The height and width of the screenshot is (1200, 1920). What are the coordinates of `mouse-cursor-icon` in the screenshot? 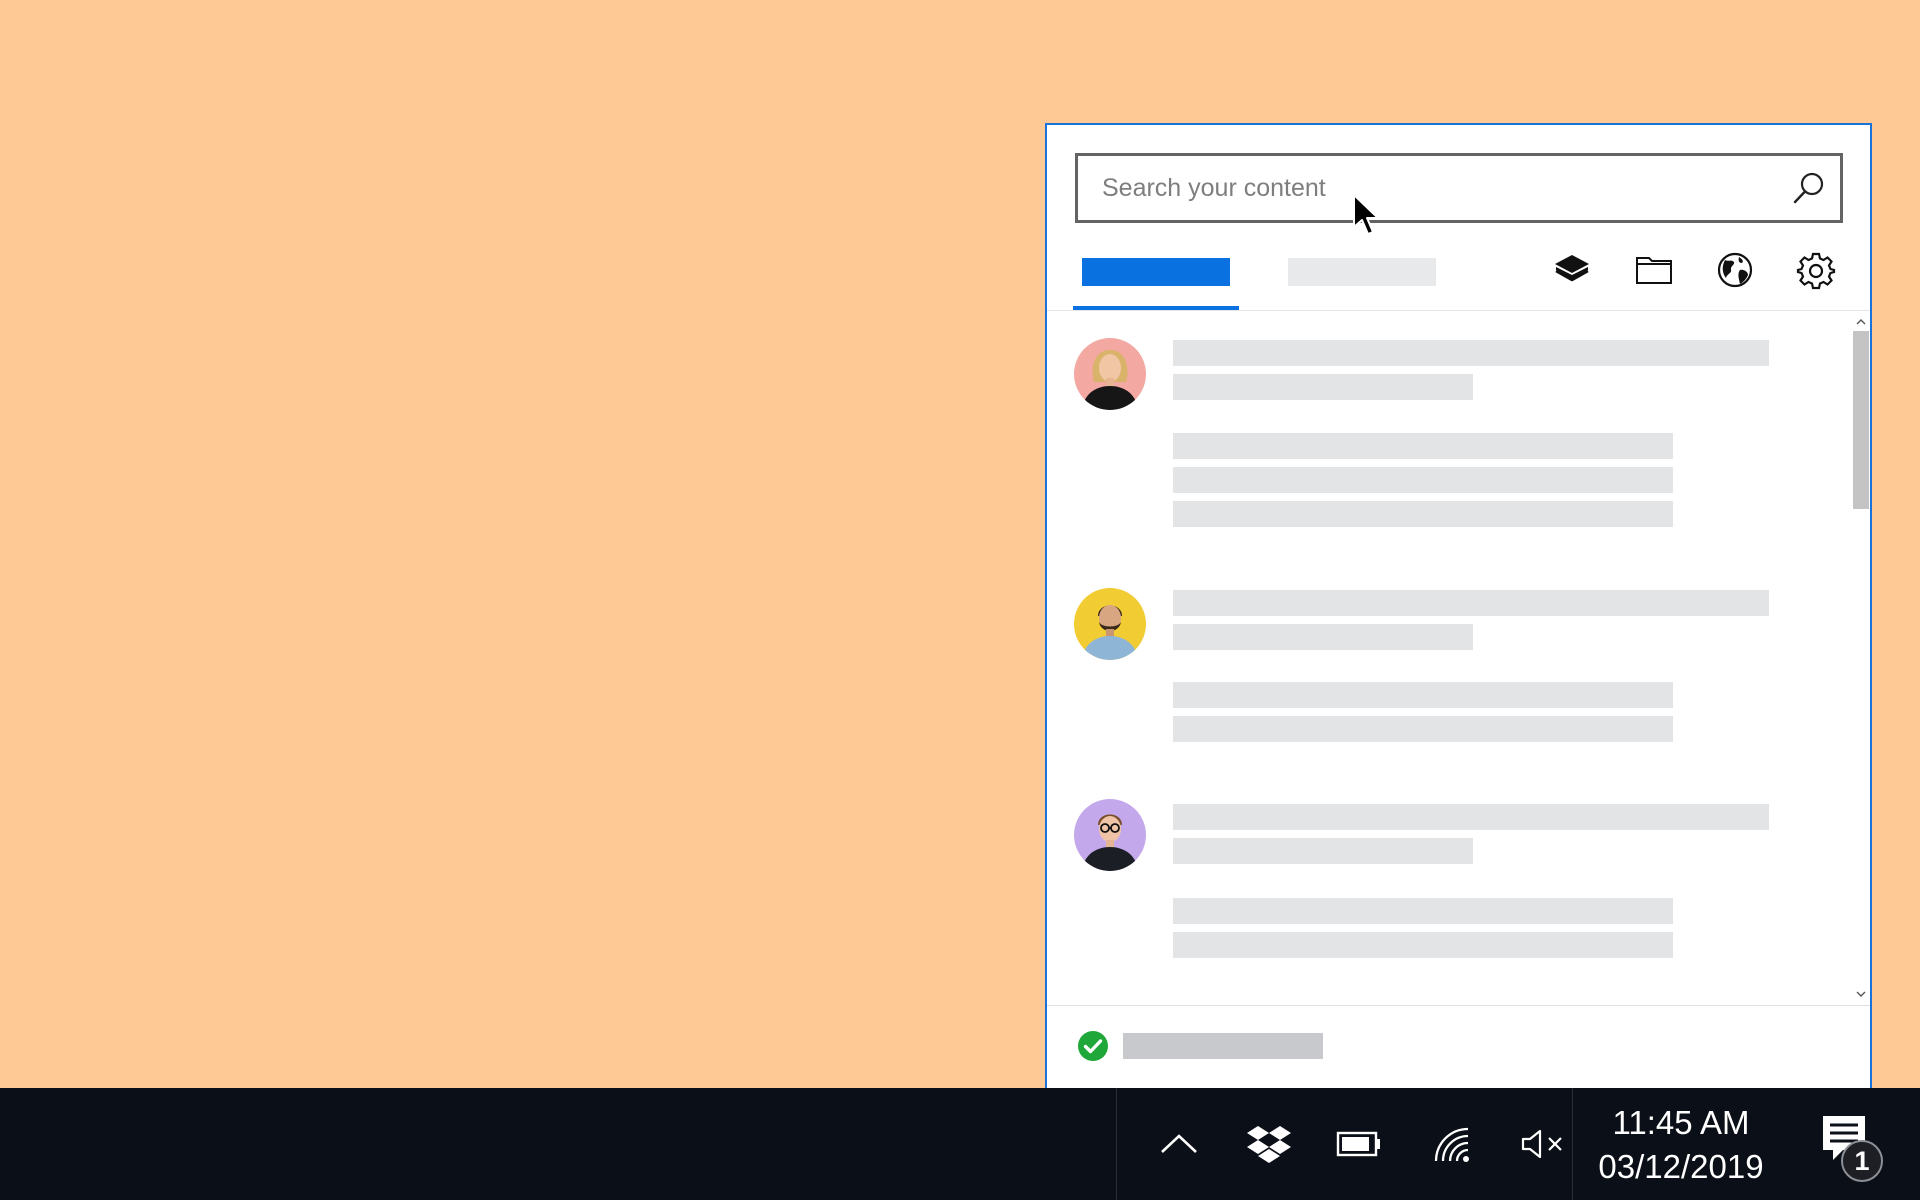 It's located at (1366, 214).